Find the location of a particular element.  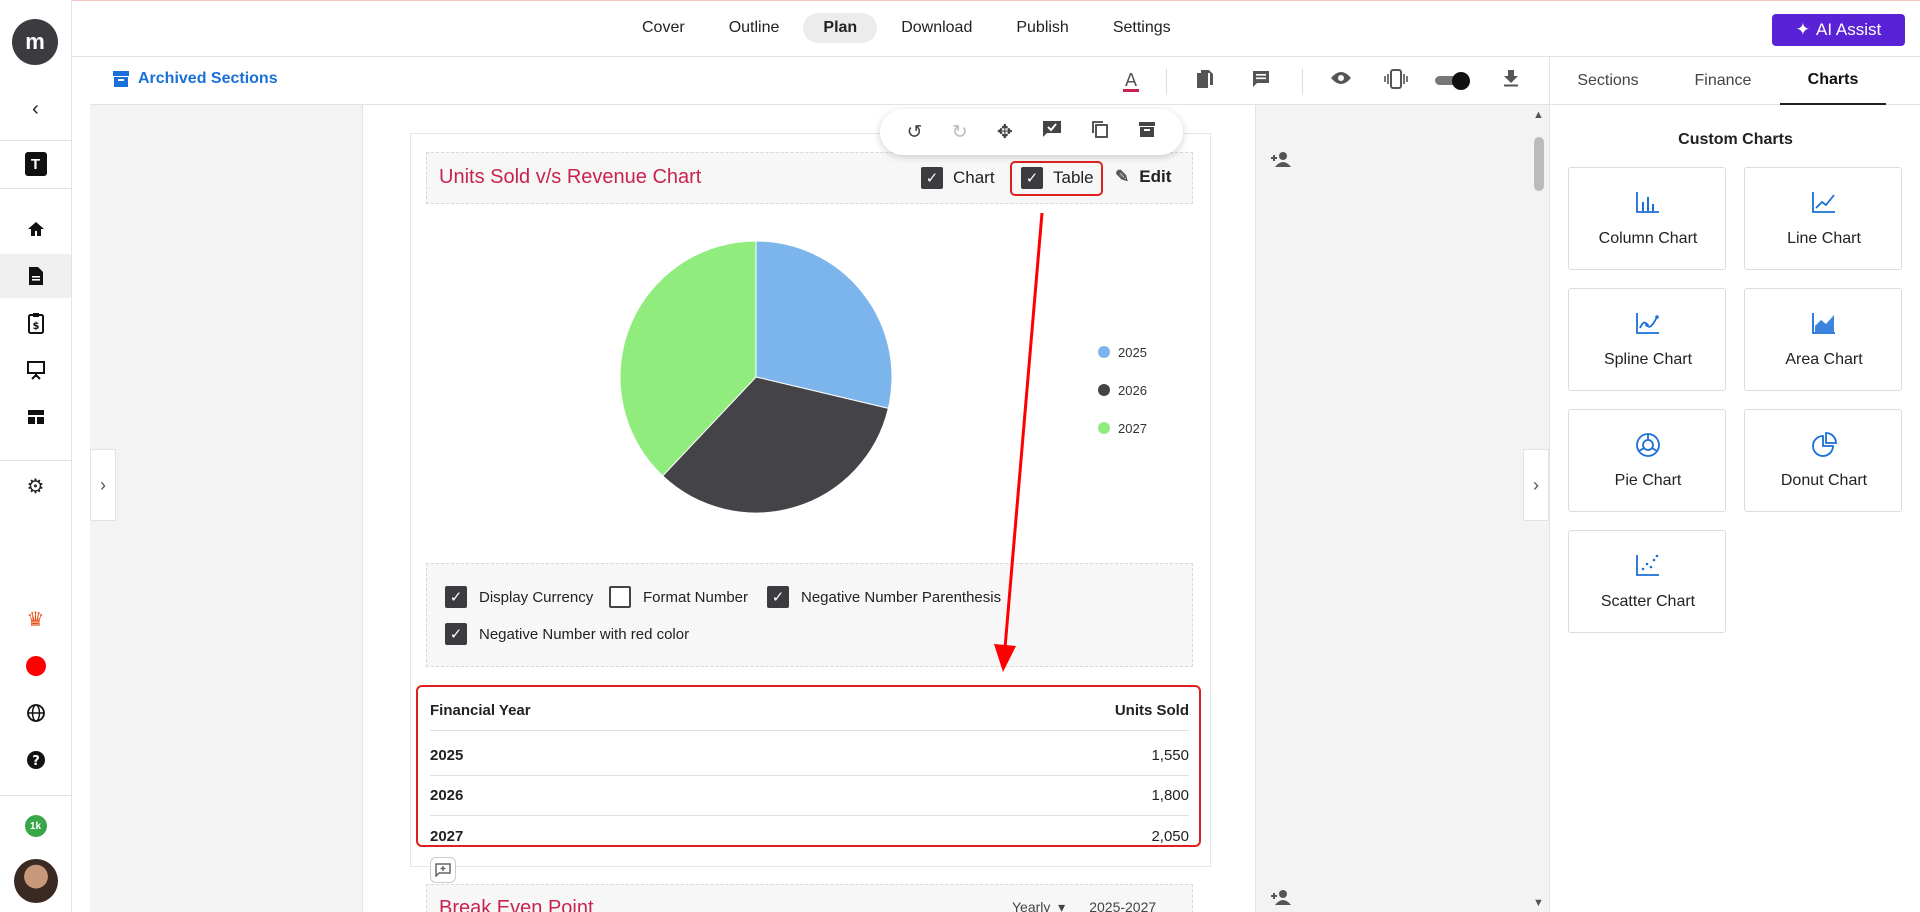

chart-section-title: Units Sold v/s Revenue Chart is located at coordinates (570, 177).